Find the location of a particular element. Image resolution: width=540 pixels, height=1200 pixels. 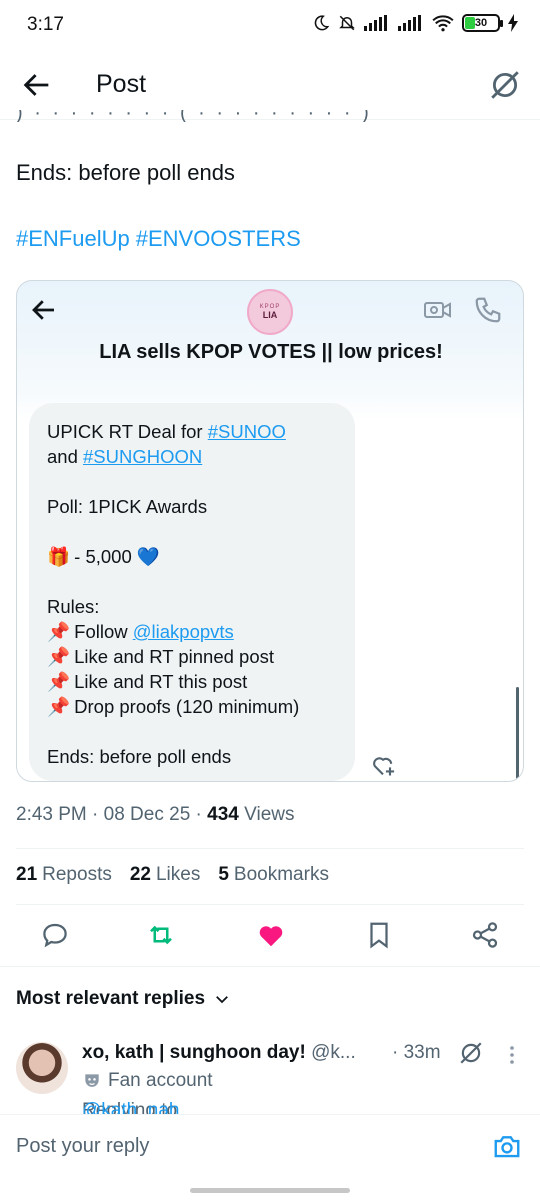

back-button is located at coordinates (37, 85).